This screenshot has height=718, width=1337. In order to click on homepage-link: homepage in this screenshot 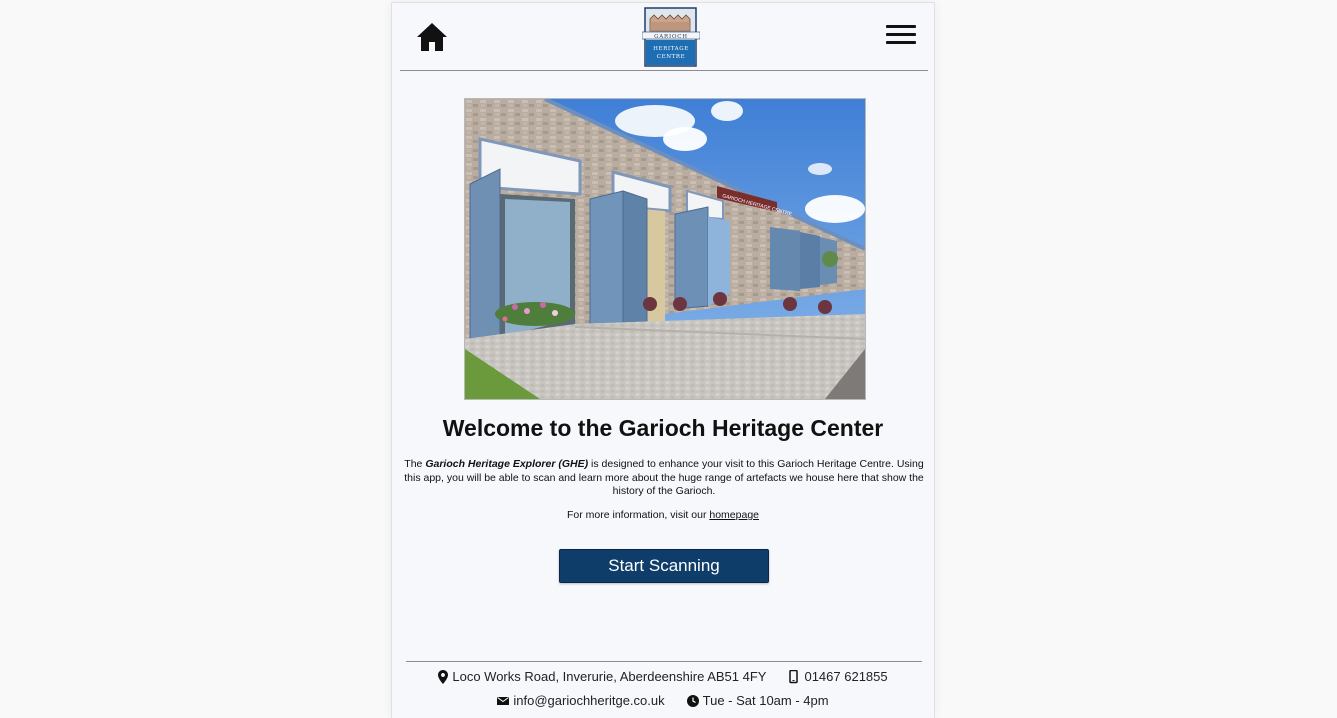, I will do `click(734, 515)`.